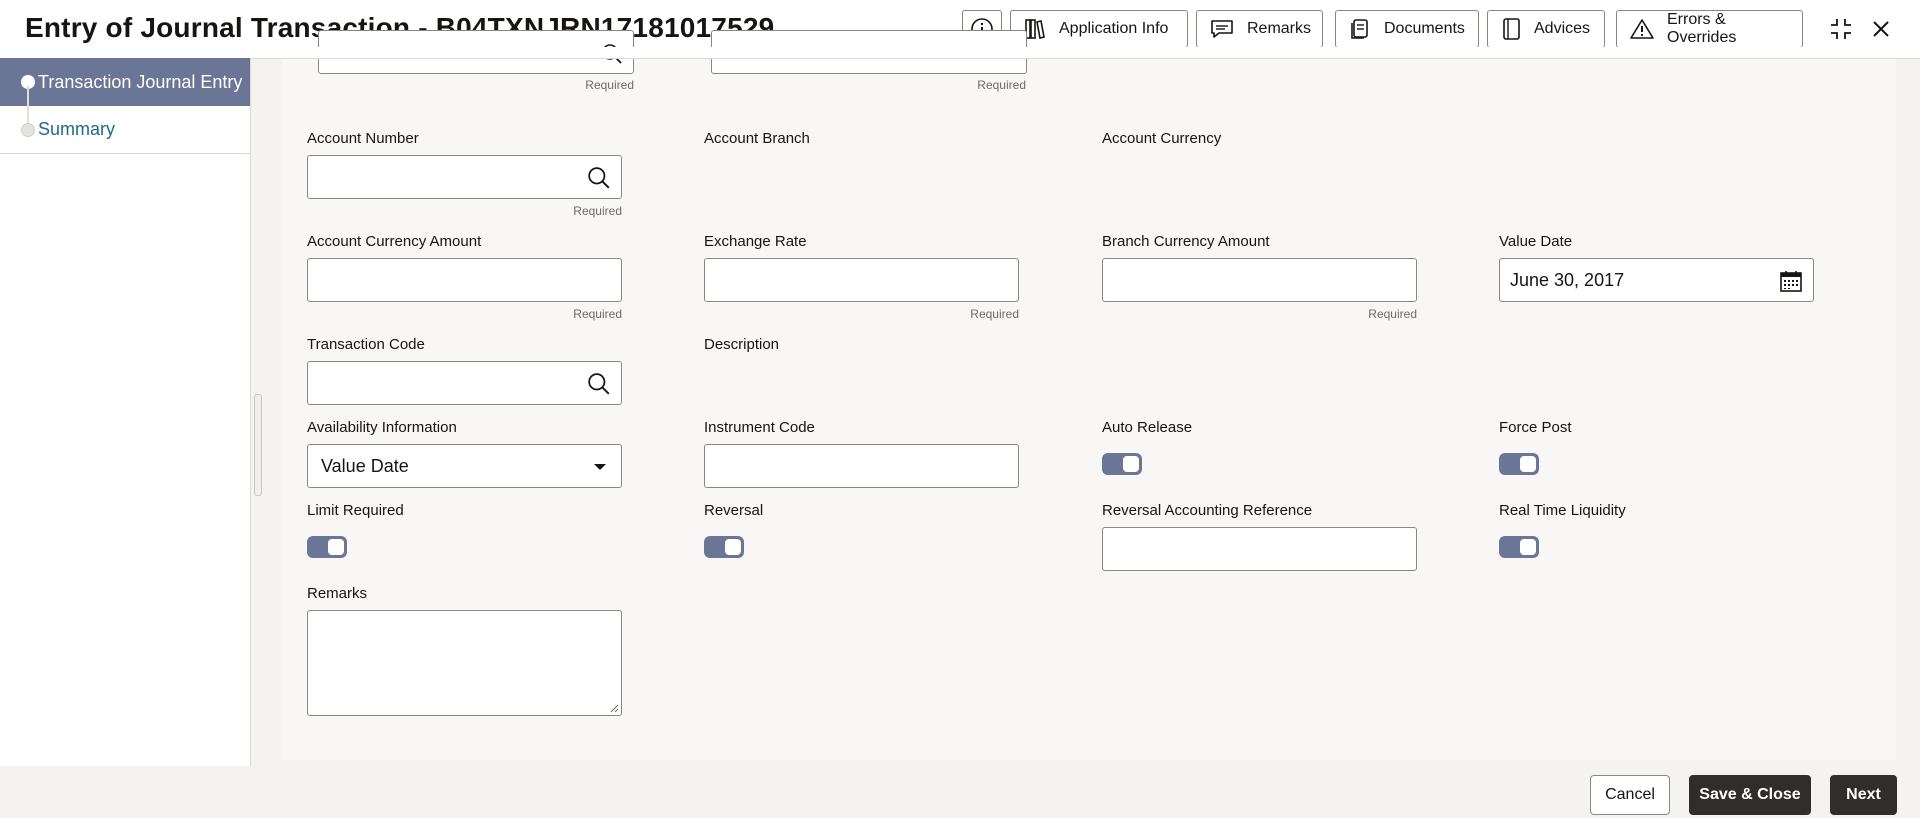  I want to click on application-info-label: Application Info, so click(1114, 28).